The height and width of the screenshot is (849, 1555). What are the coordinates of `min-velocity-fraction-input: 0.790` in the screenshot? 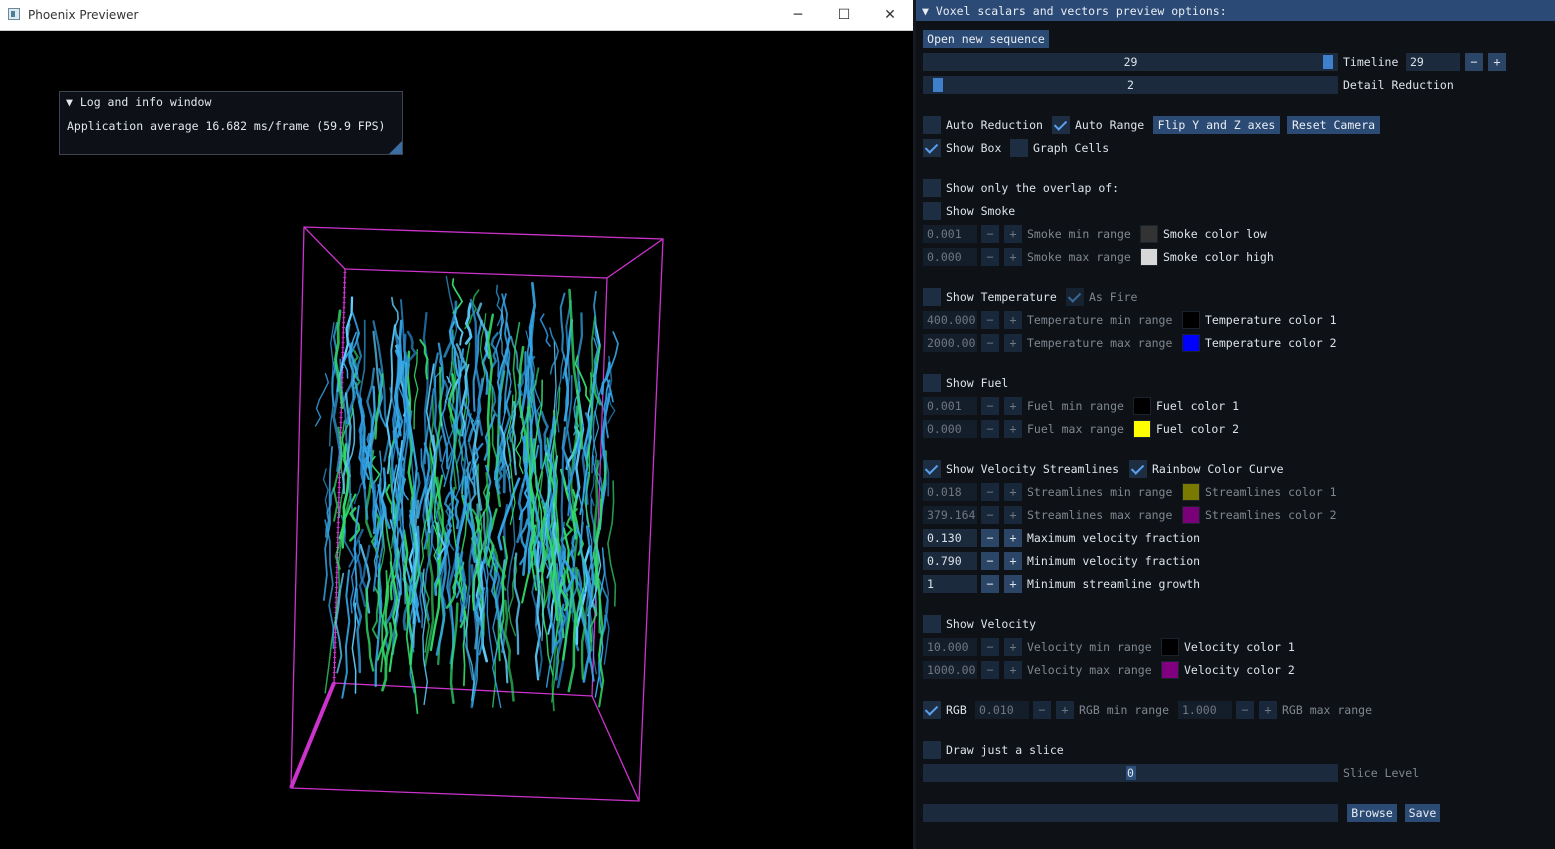 It's located at (950, 561).